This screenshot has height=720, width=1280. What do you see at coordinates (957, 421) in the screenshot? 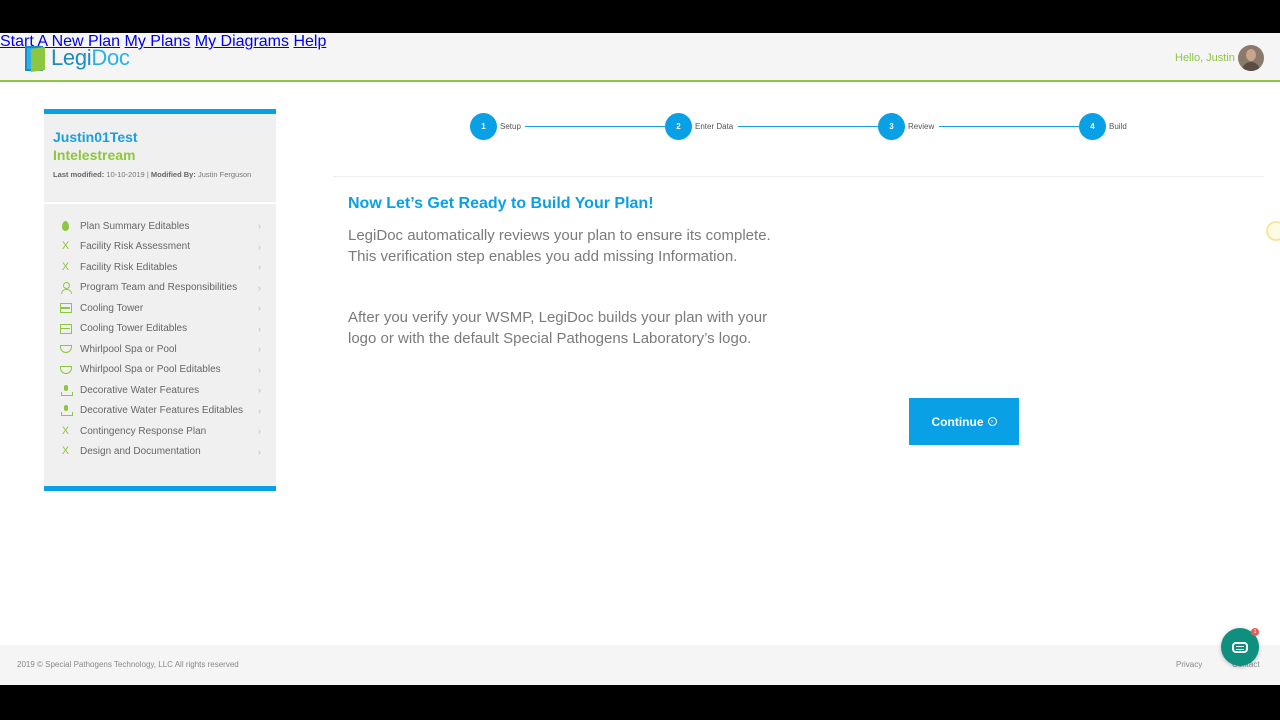
I see `continue-button-label: Continue` at bounding box center [957, 421].